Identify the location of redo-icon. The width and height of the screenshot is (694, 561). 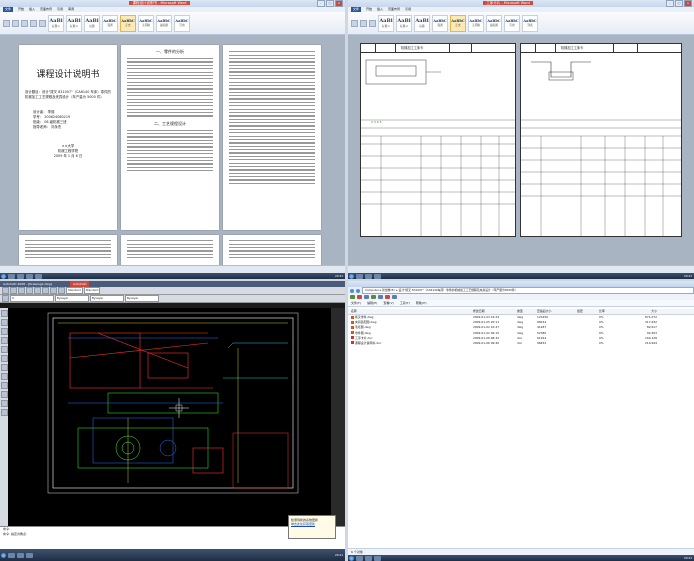
(45, 290).